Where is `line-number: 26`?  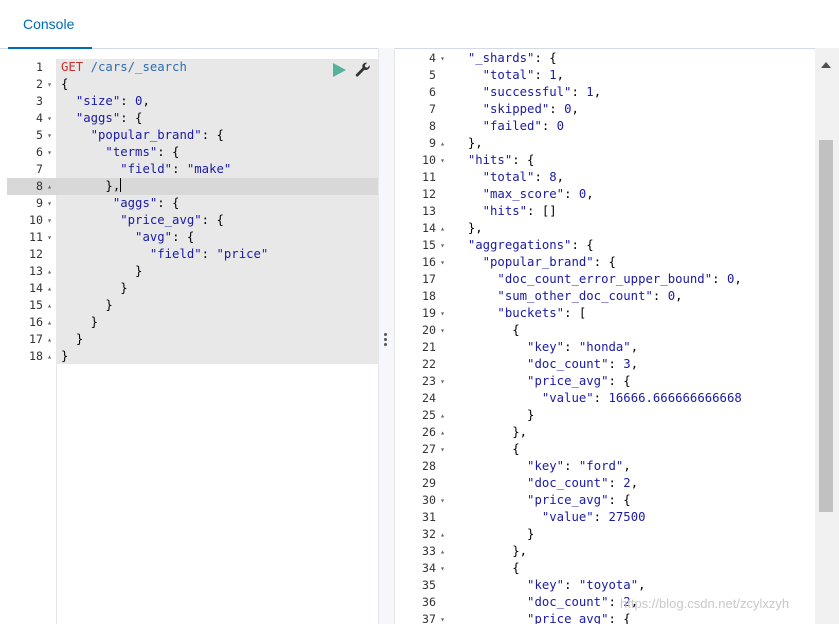
line-number: 26 is located at coordinates (429, 432).